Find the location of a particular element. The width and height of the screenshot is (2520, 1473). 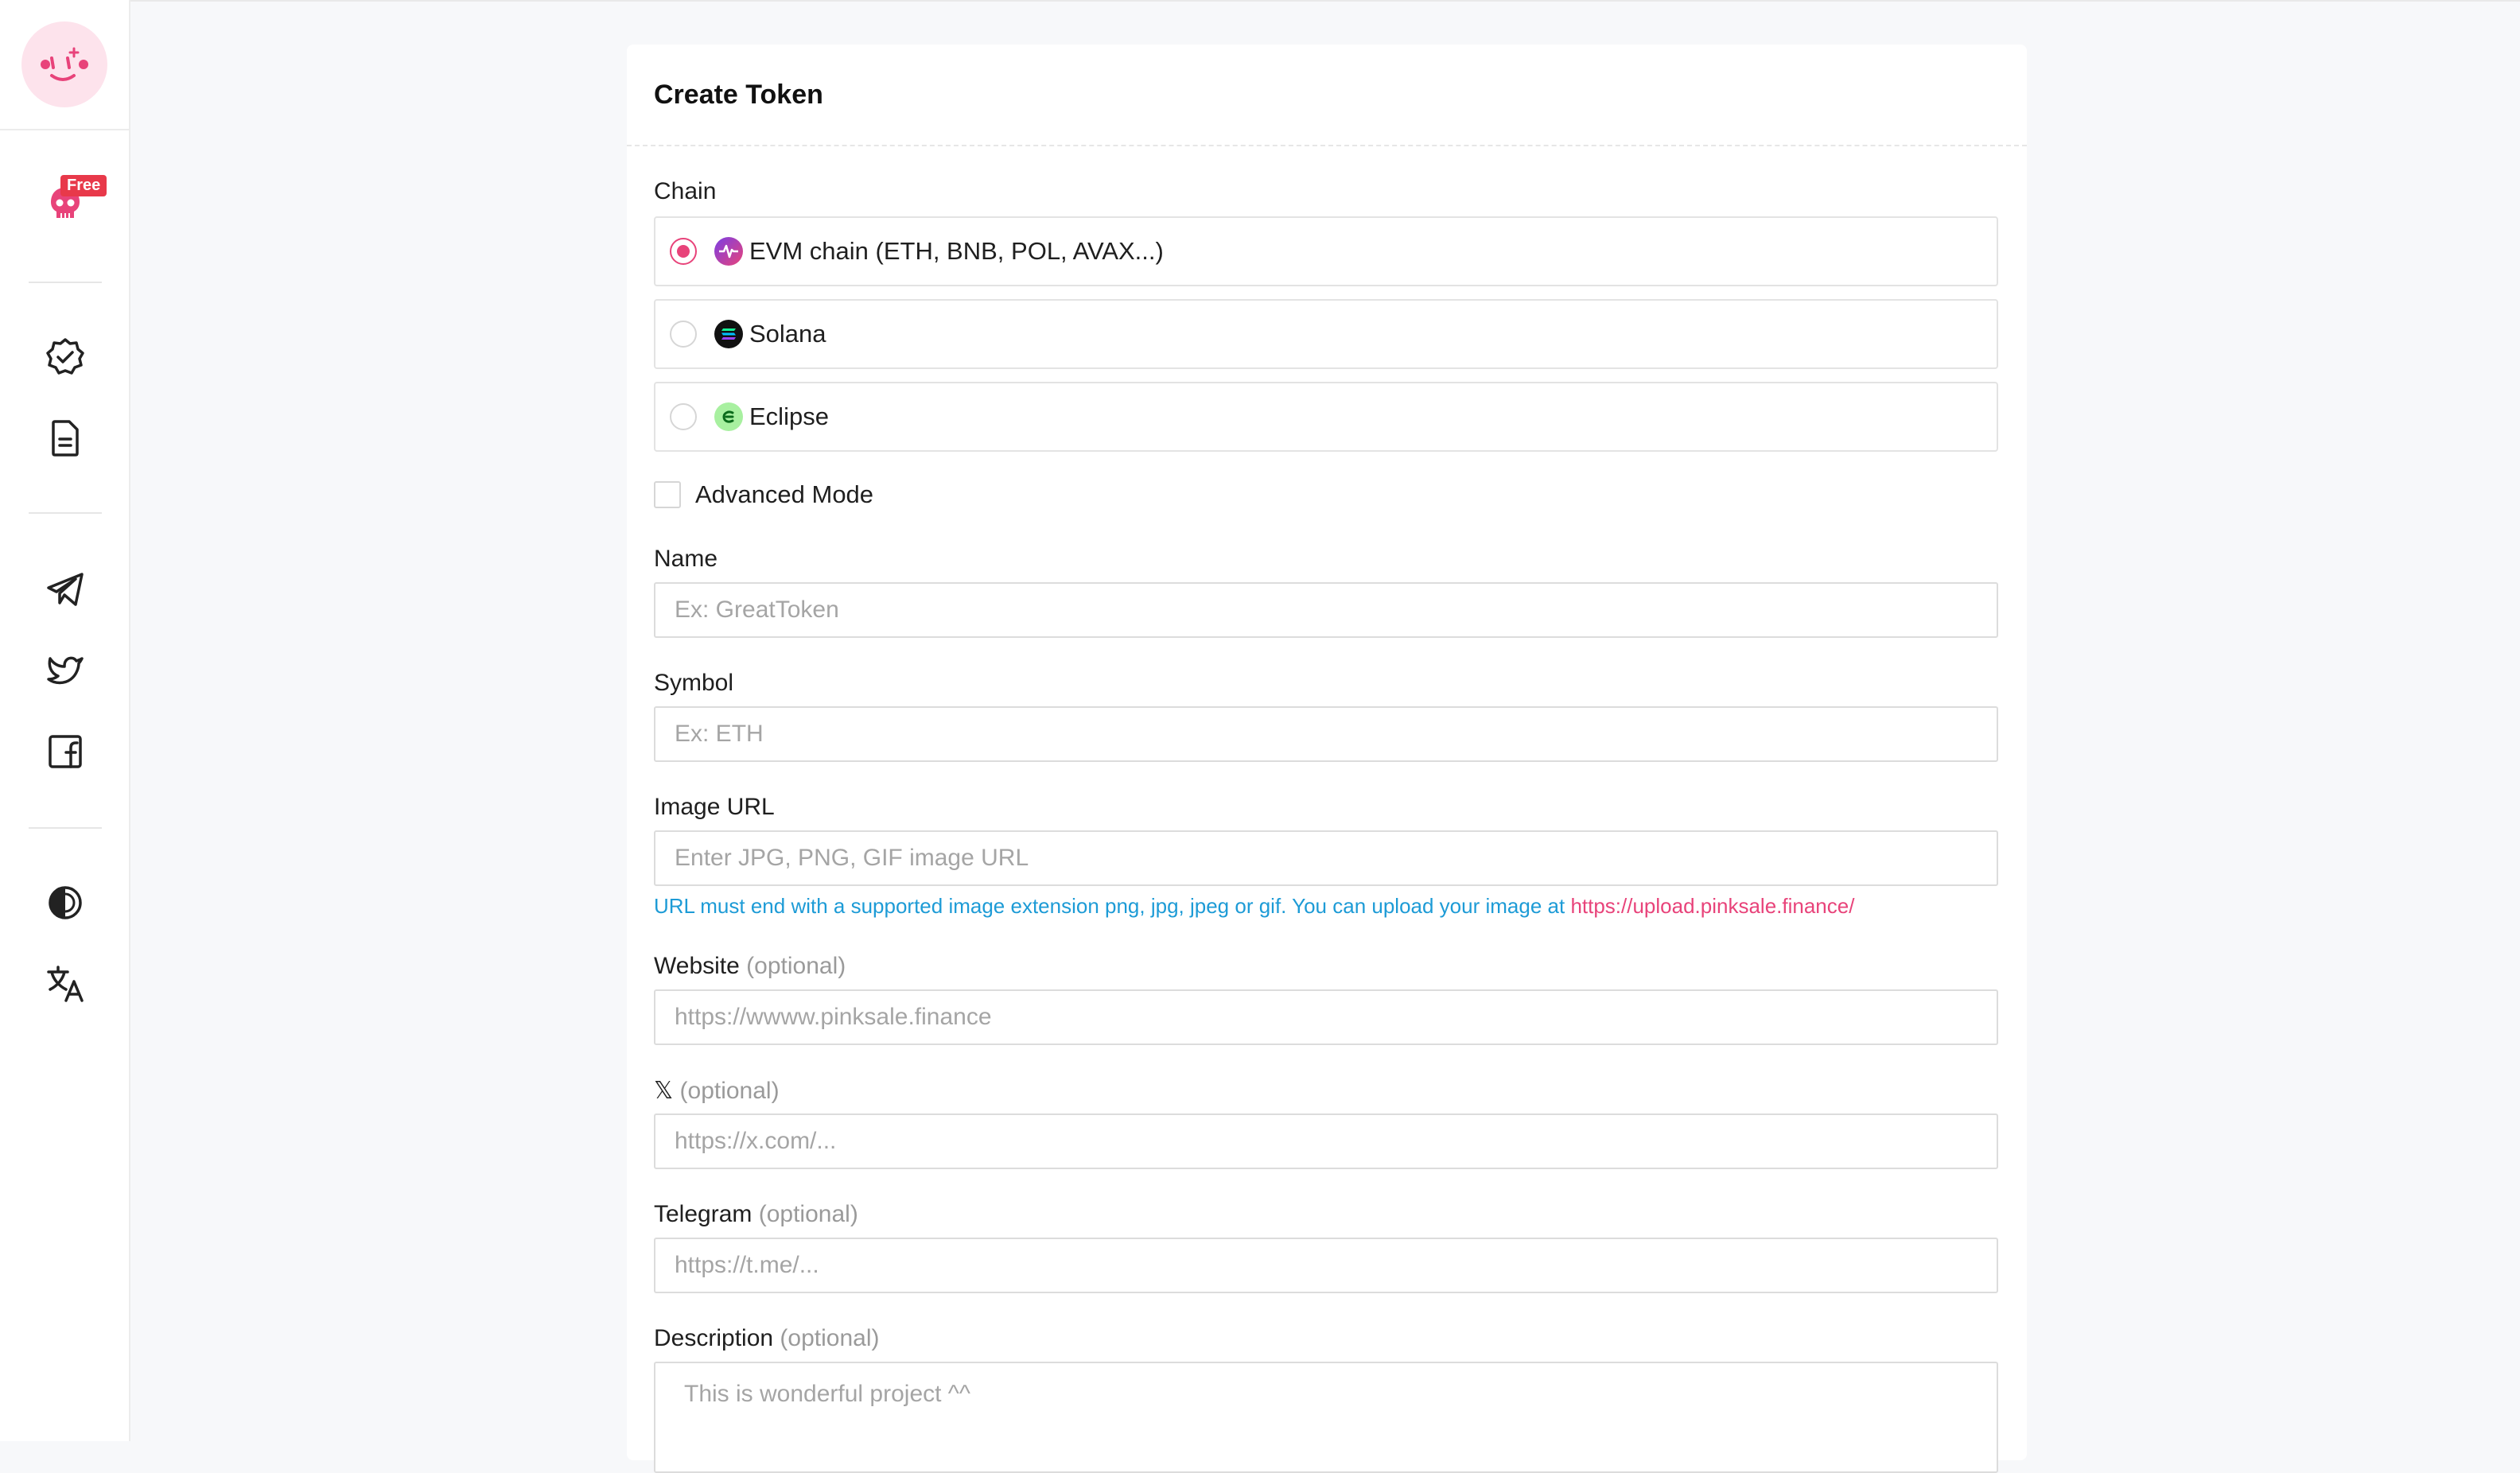

solana-chain-icon is located at coordinates (728, 334).